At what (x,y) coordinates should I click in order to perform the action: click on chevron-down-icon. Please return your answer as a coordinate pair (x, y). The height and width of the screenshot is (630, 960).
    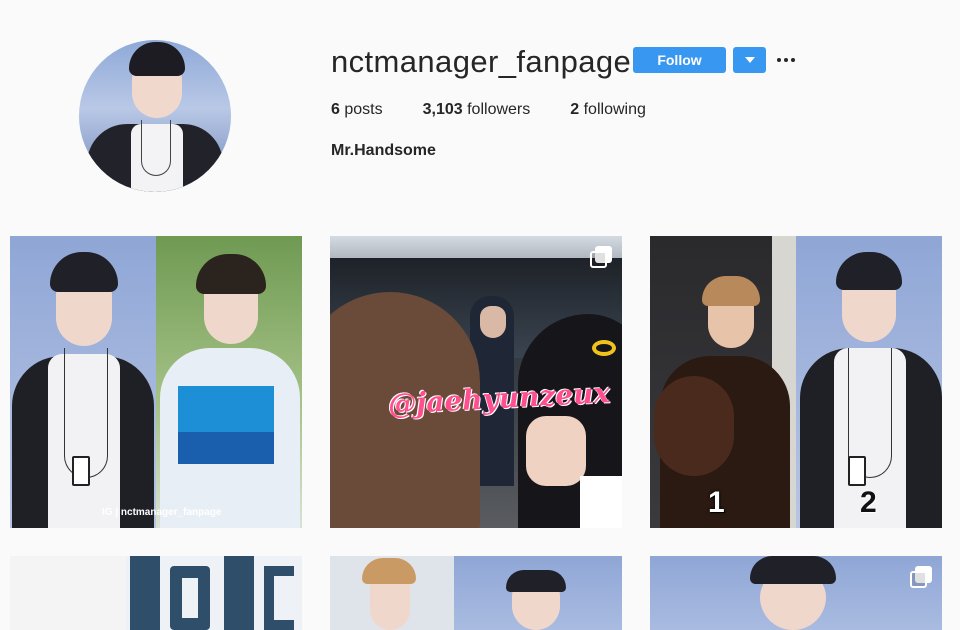
    Looking at the image, I should click on (749, 60).